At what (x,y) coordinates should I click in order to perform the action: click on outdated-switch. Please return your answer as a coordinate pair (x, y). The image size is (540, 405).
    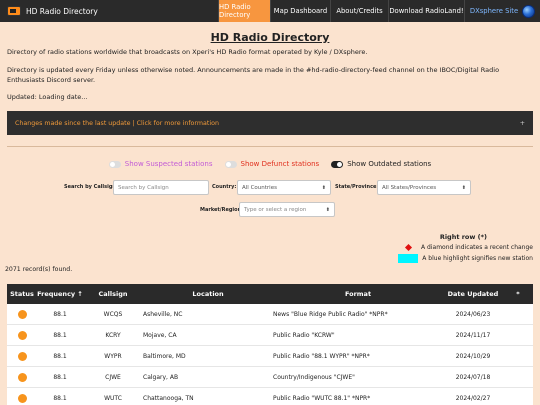
    Looking at the image, I should click on (337, 164).